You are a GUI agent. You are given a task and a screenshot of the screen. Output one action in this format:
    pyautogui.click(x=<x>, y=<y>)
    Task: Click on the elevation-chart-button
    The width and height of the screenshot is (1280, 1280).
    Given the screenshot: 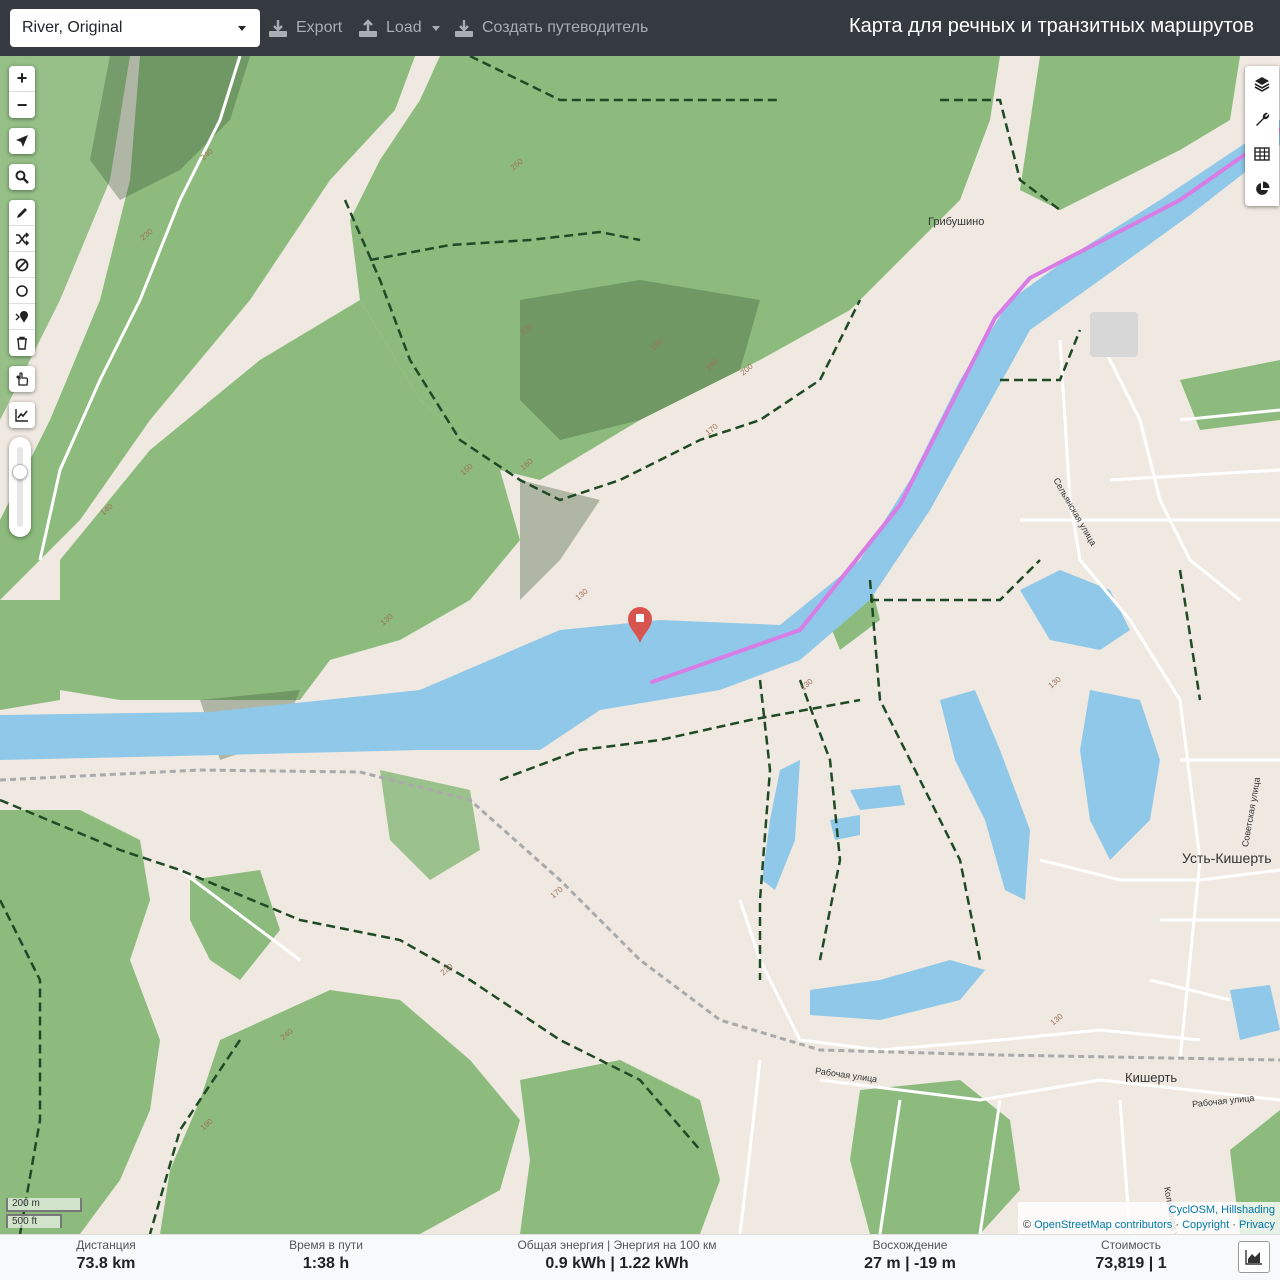 What is the action you would take?
    pyautogui.click(x=1254, y=1257)
    